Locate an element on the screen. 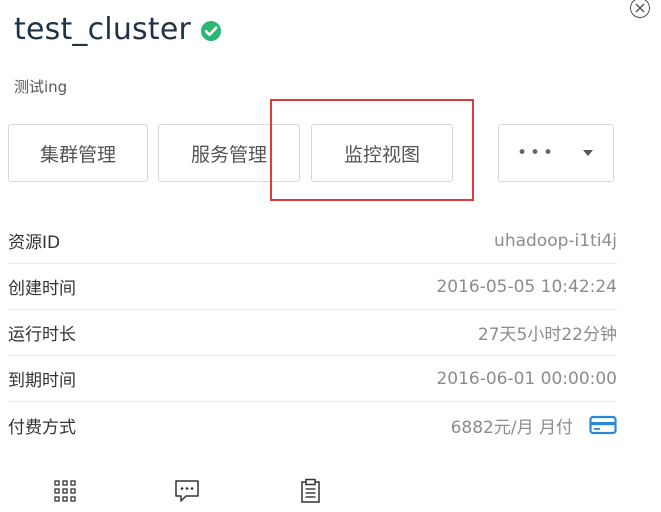 This screenshot has height=512, width=661. credit-card-icon is located at coordinates (603, 425).